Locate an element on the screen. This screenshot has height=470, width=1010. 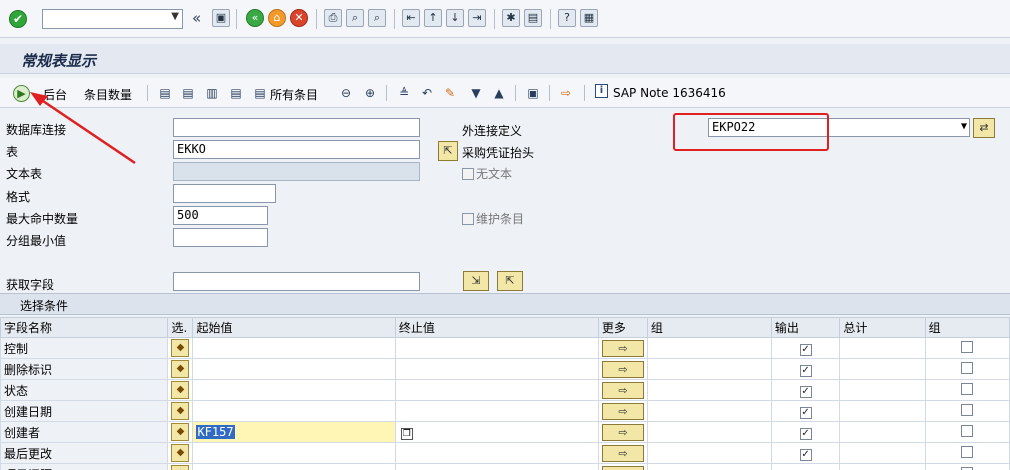
delete-selection-icon: ▤ is located at coordinates (236, 93).